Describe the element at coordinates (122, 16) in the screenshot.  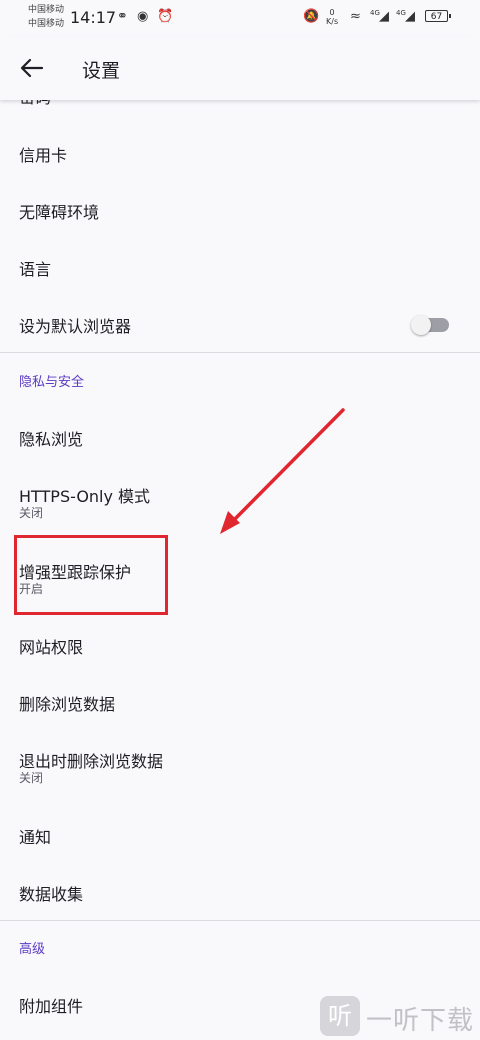
I see `headphones-icon: ⚭` at that location.